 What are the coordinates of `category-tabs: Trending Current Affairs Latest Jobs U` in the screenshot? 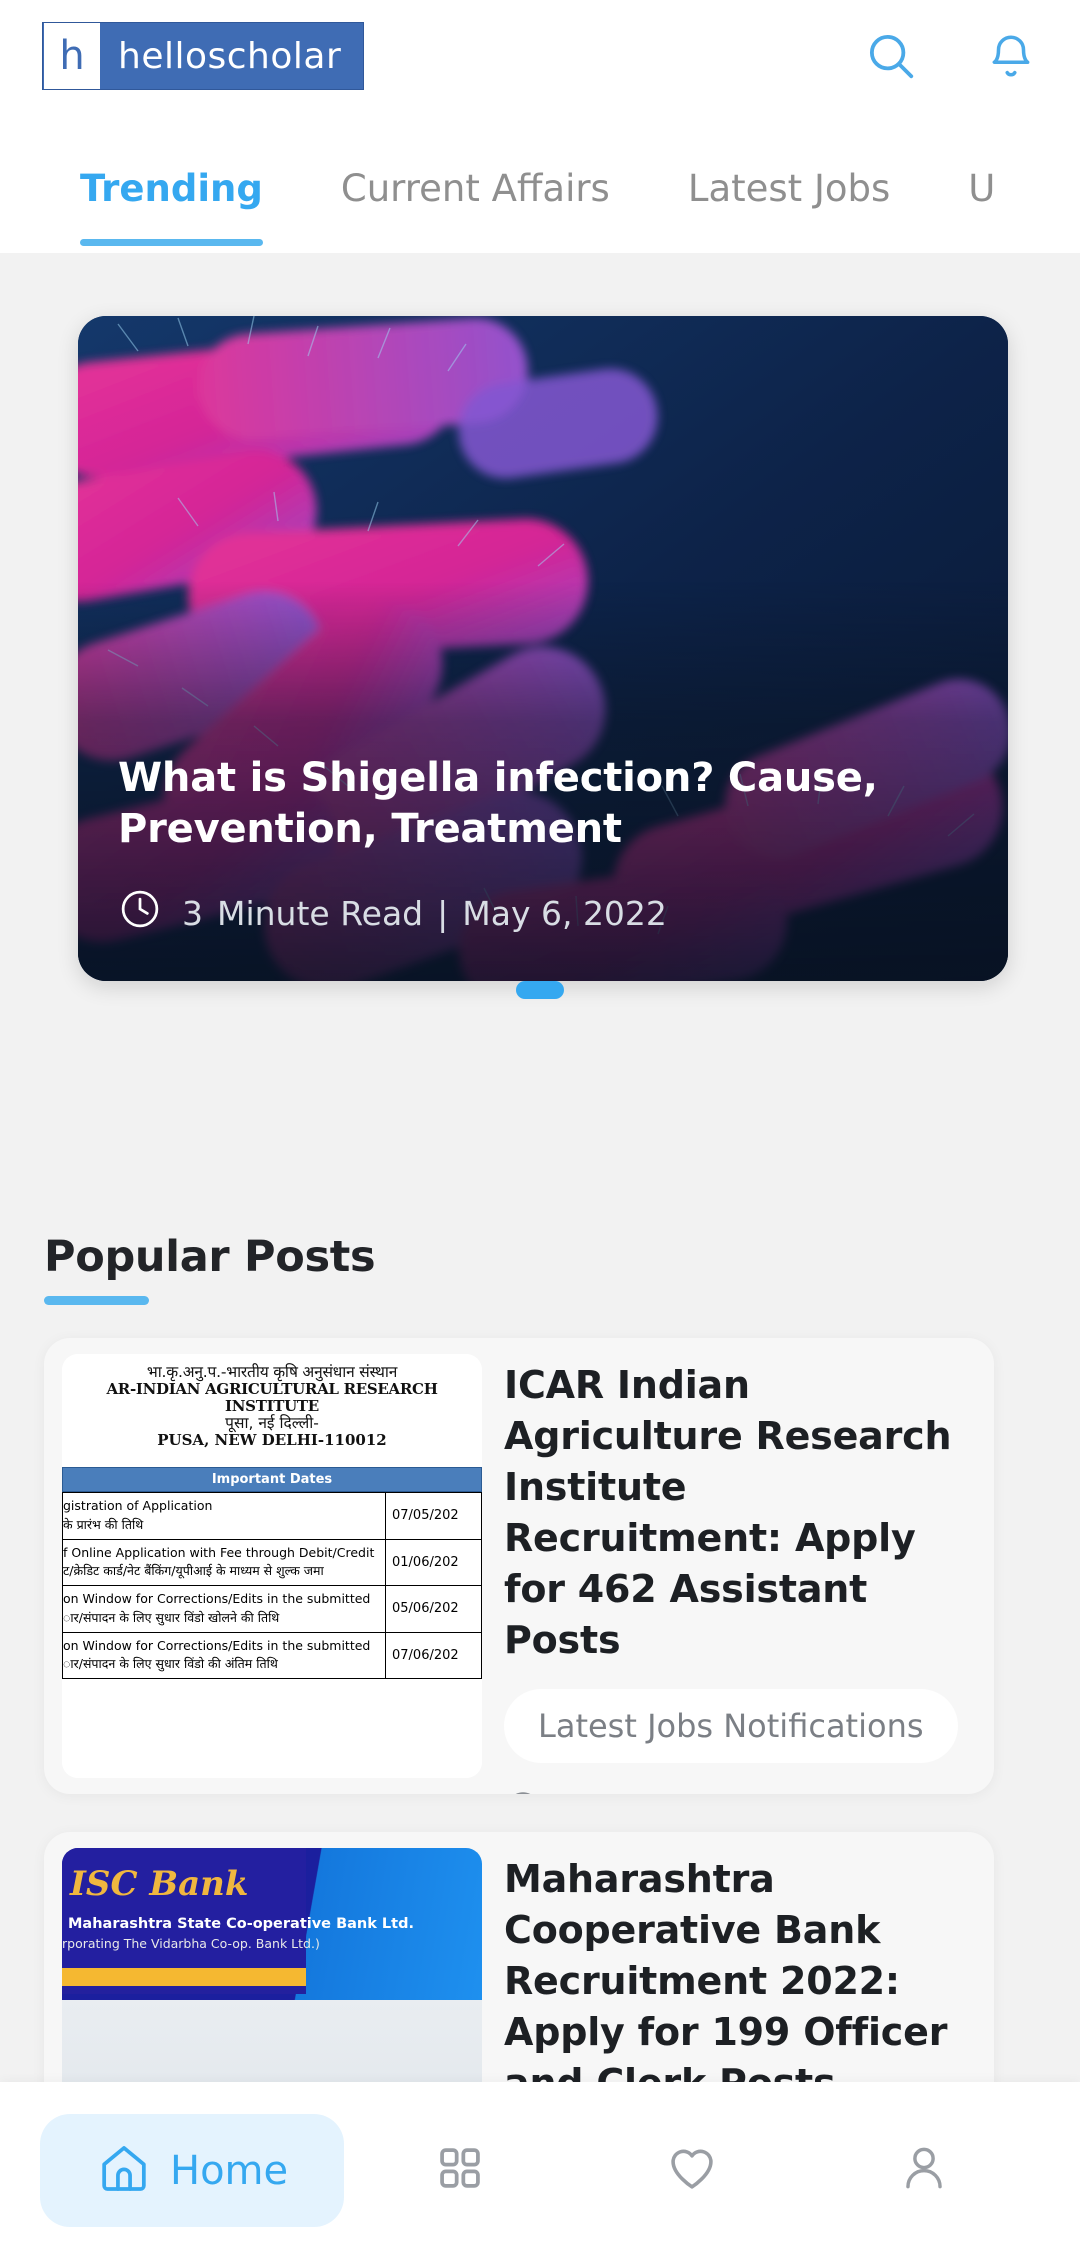 It's located at (540, 198).